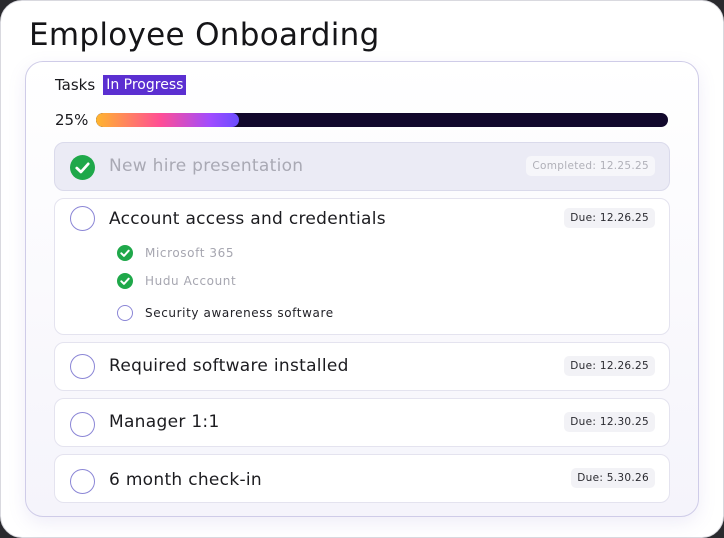 The width and height of the screenshot is (724, 538). Describe the element at coordinates (590, 166) in the screenshot. I see `completed-date-badge: Completed: 12.25.25` at that location.